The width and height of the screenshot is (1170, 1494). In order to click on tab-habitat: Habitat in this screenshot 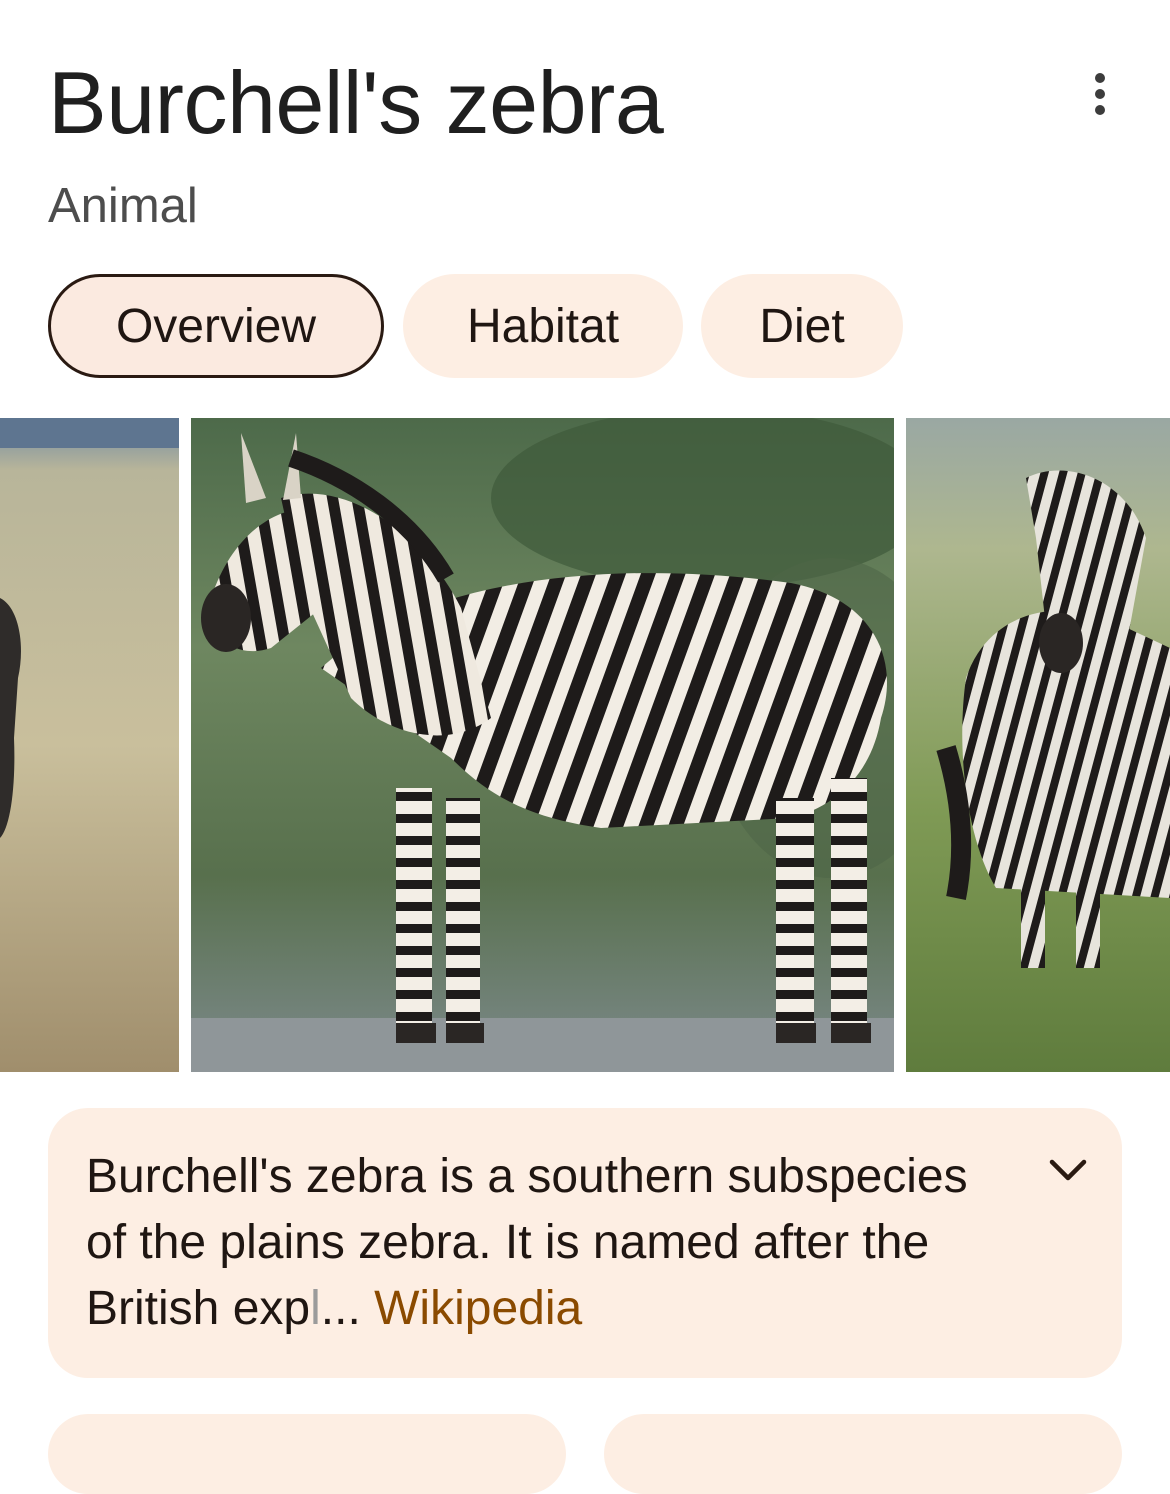, I will do `click(543, 326)`.